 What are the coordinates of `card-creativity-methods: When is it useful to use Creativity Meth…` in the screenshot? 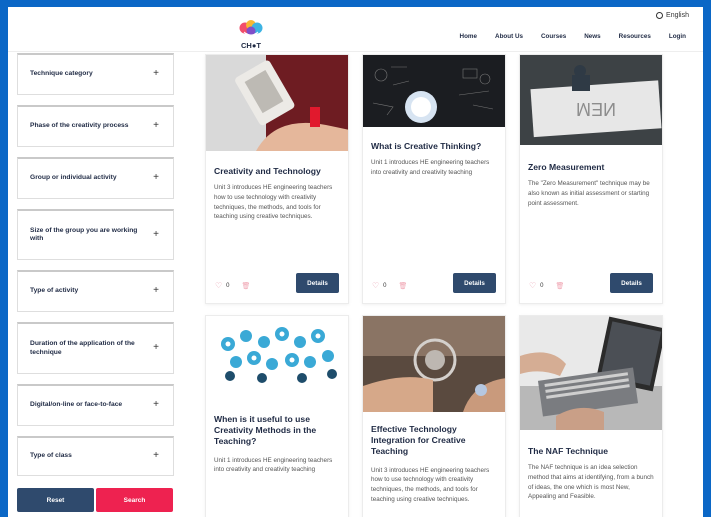 It's located at (277, 416).